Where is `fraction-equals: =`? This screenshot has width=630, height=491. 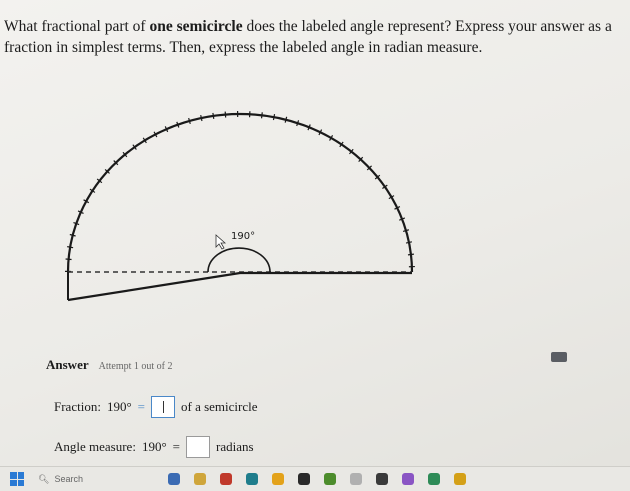
fraction-equals: = is located at coordinates (141, 406).